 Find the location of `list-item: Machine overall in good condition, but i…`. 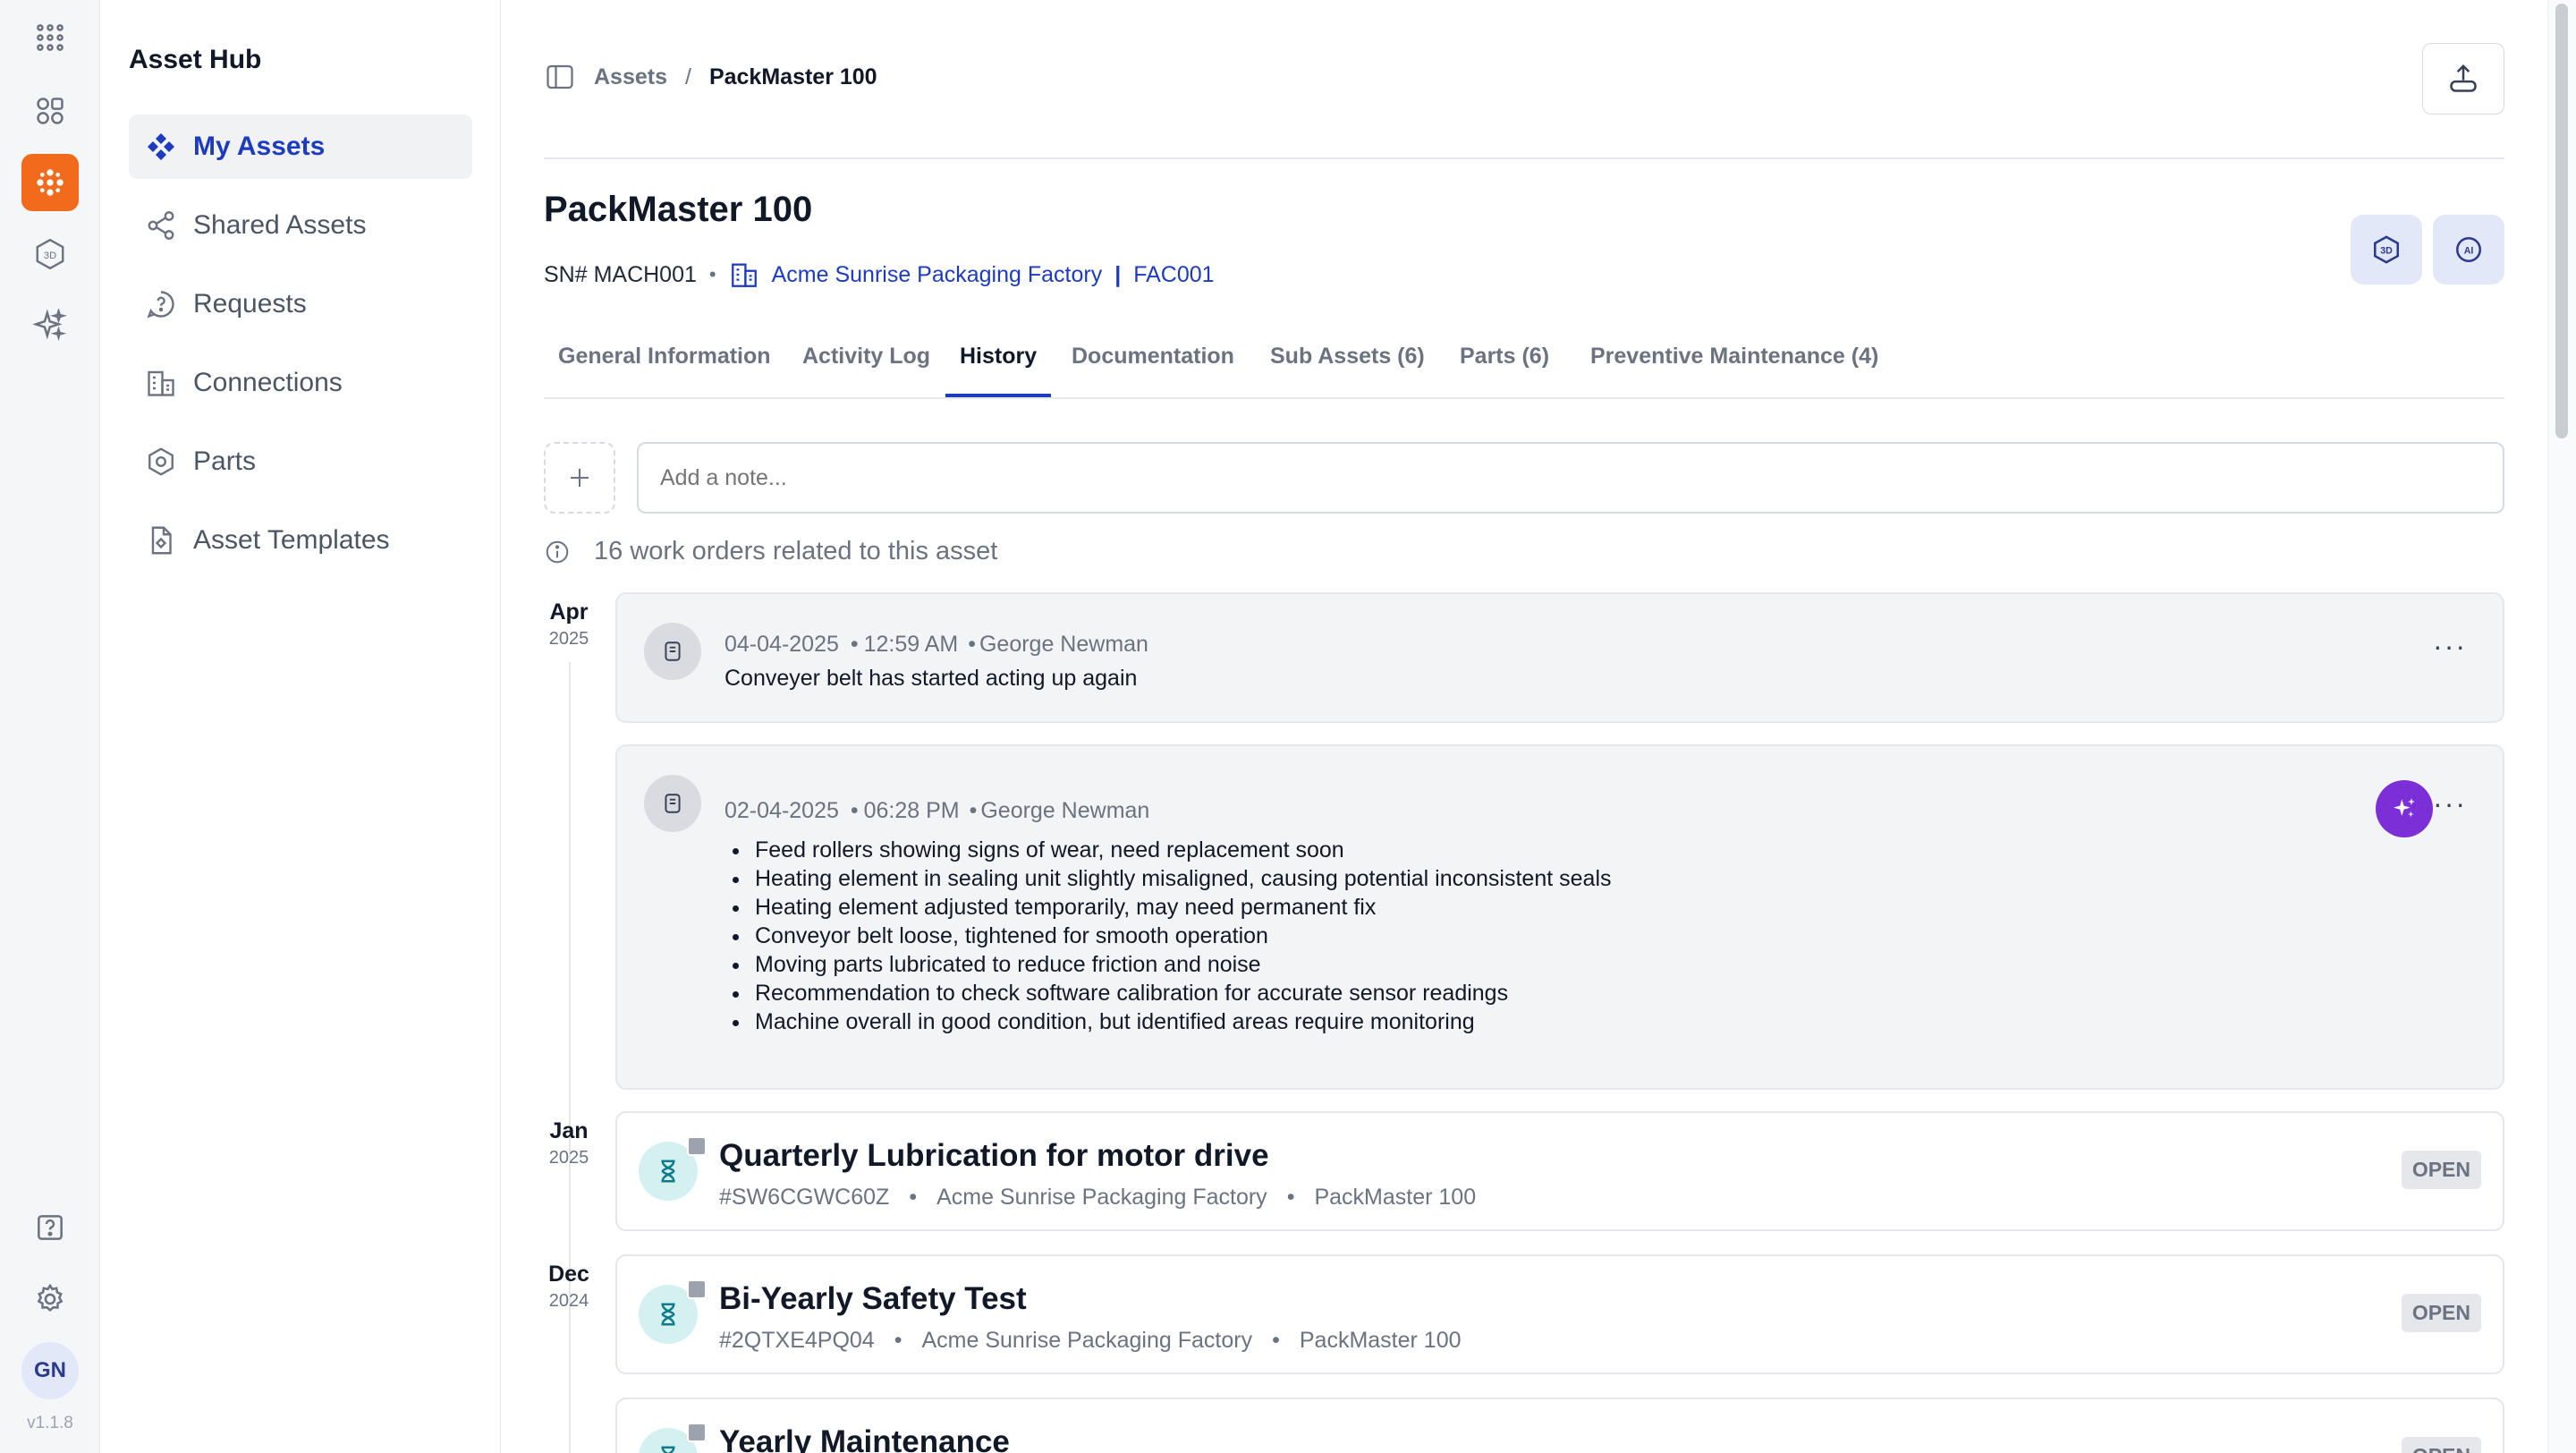

list-item: Machine overall in good condition, but i… is located at coordinates (1181, 1021).